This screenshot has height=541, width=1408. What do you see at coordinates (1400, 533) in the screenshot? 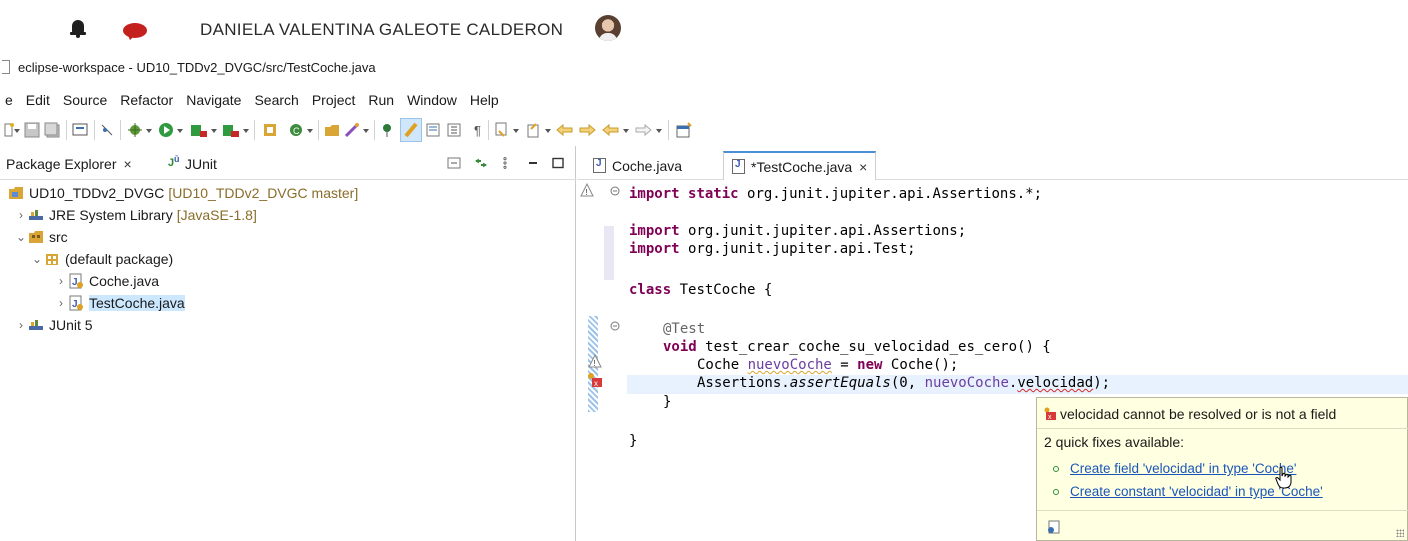
I see `resize-grip` at bounding box center [1400, 533].